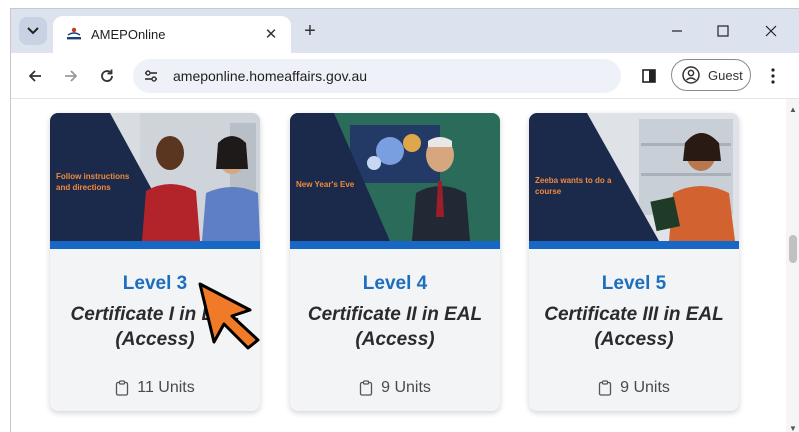  I want to click on back-arrow-icon, so click(34, 76).